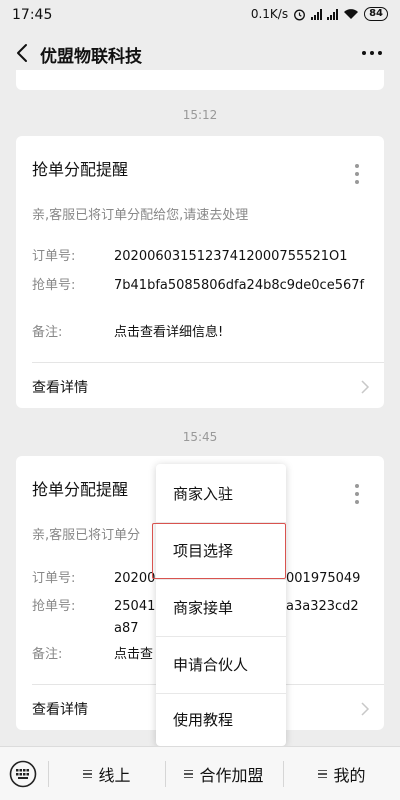 This screenshot has height=800, width=400. What do you see at coordinates (23, 774) in the screenshot?
I see `keyboard-icon` at bounding box center [23, 774].